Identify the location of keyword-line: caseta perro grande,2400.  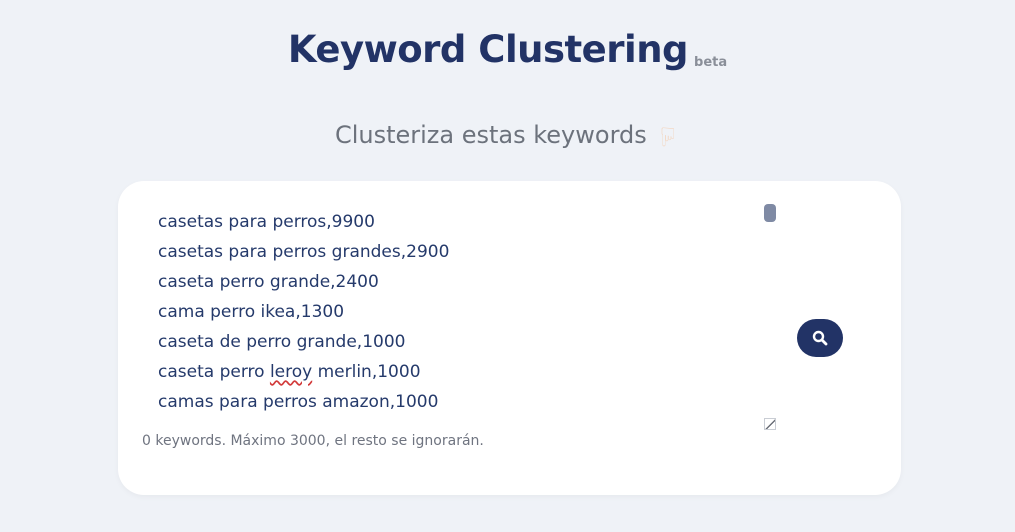
(456, 282).